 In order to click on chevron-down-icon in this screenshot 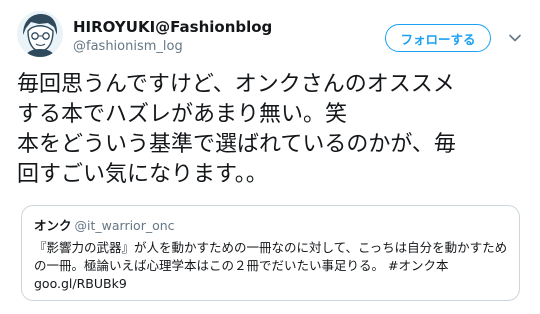, I will do `click(515, 38)`.